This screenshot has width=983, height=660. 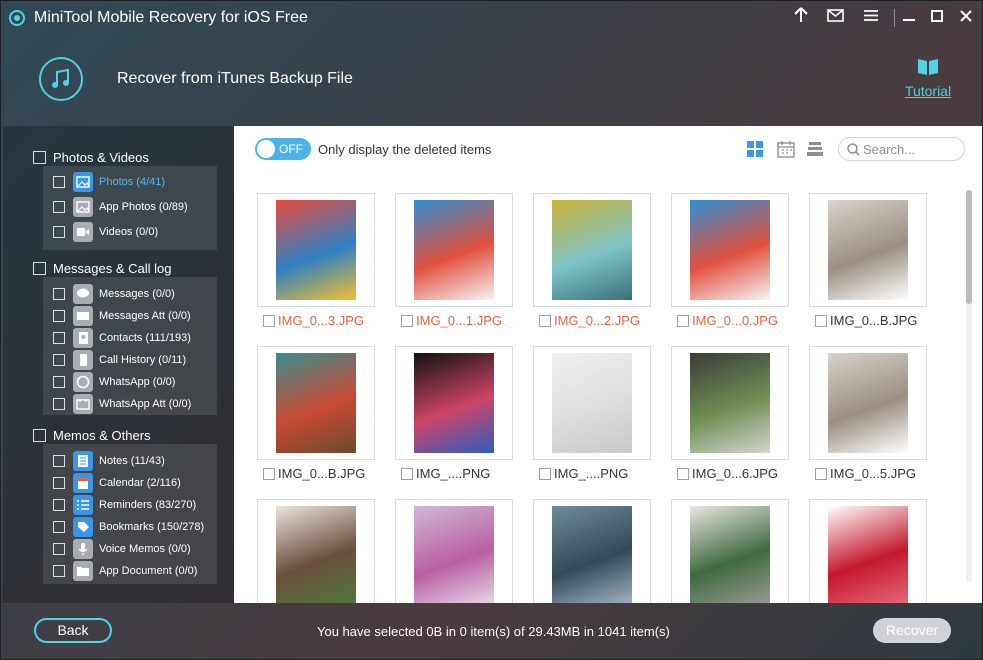 I want to click on photo-tile: IMG_0...0.JPG, so click(x=730, y=260).